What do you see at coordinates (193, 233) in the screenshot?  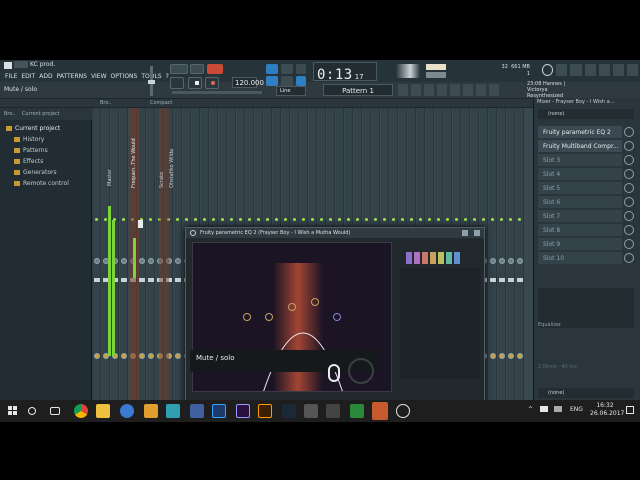 I see `plugin-menu-icon` at bounding box center [193, 233].